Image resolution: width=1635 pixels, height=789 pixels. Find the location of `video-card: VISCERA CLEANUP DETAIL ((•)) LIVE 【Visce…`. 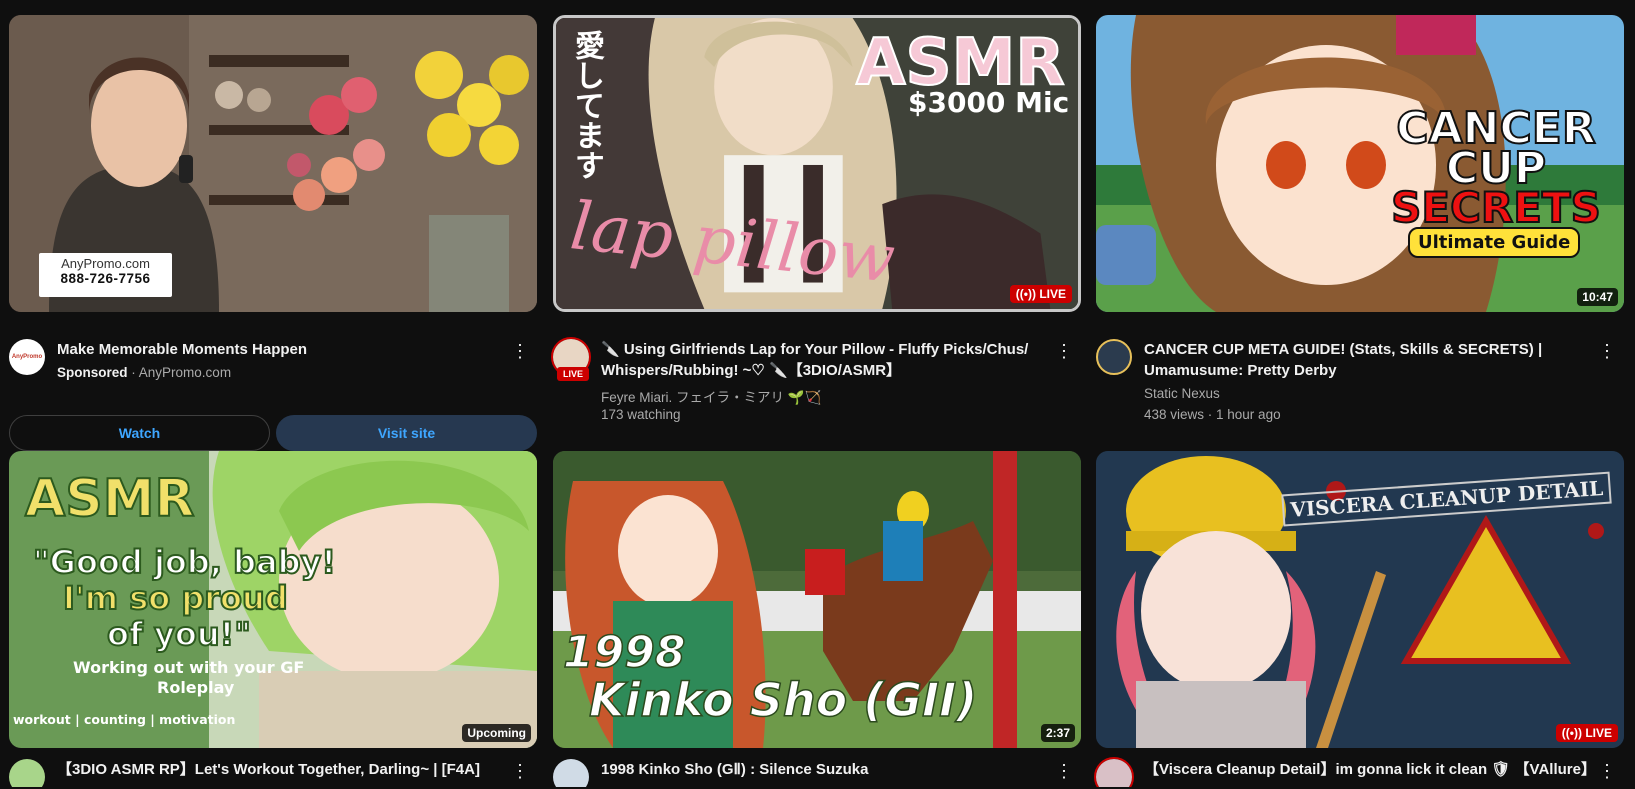

video-card: VISCERA CLEANUP DETAIL ((•)) LIVE 【Visce… is located at coordinates (1359, 620).